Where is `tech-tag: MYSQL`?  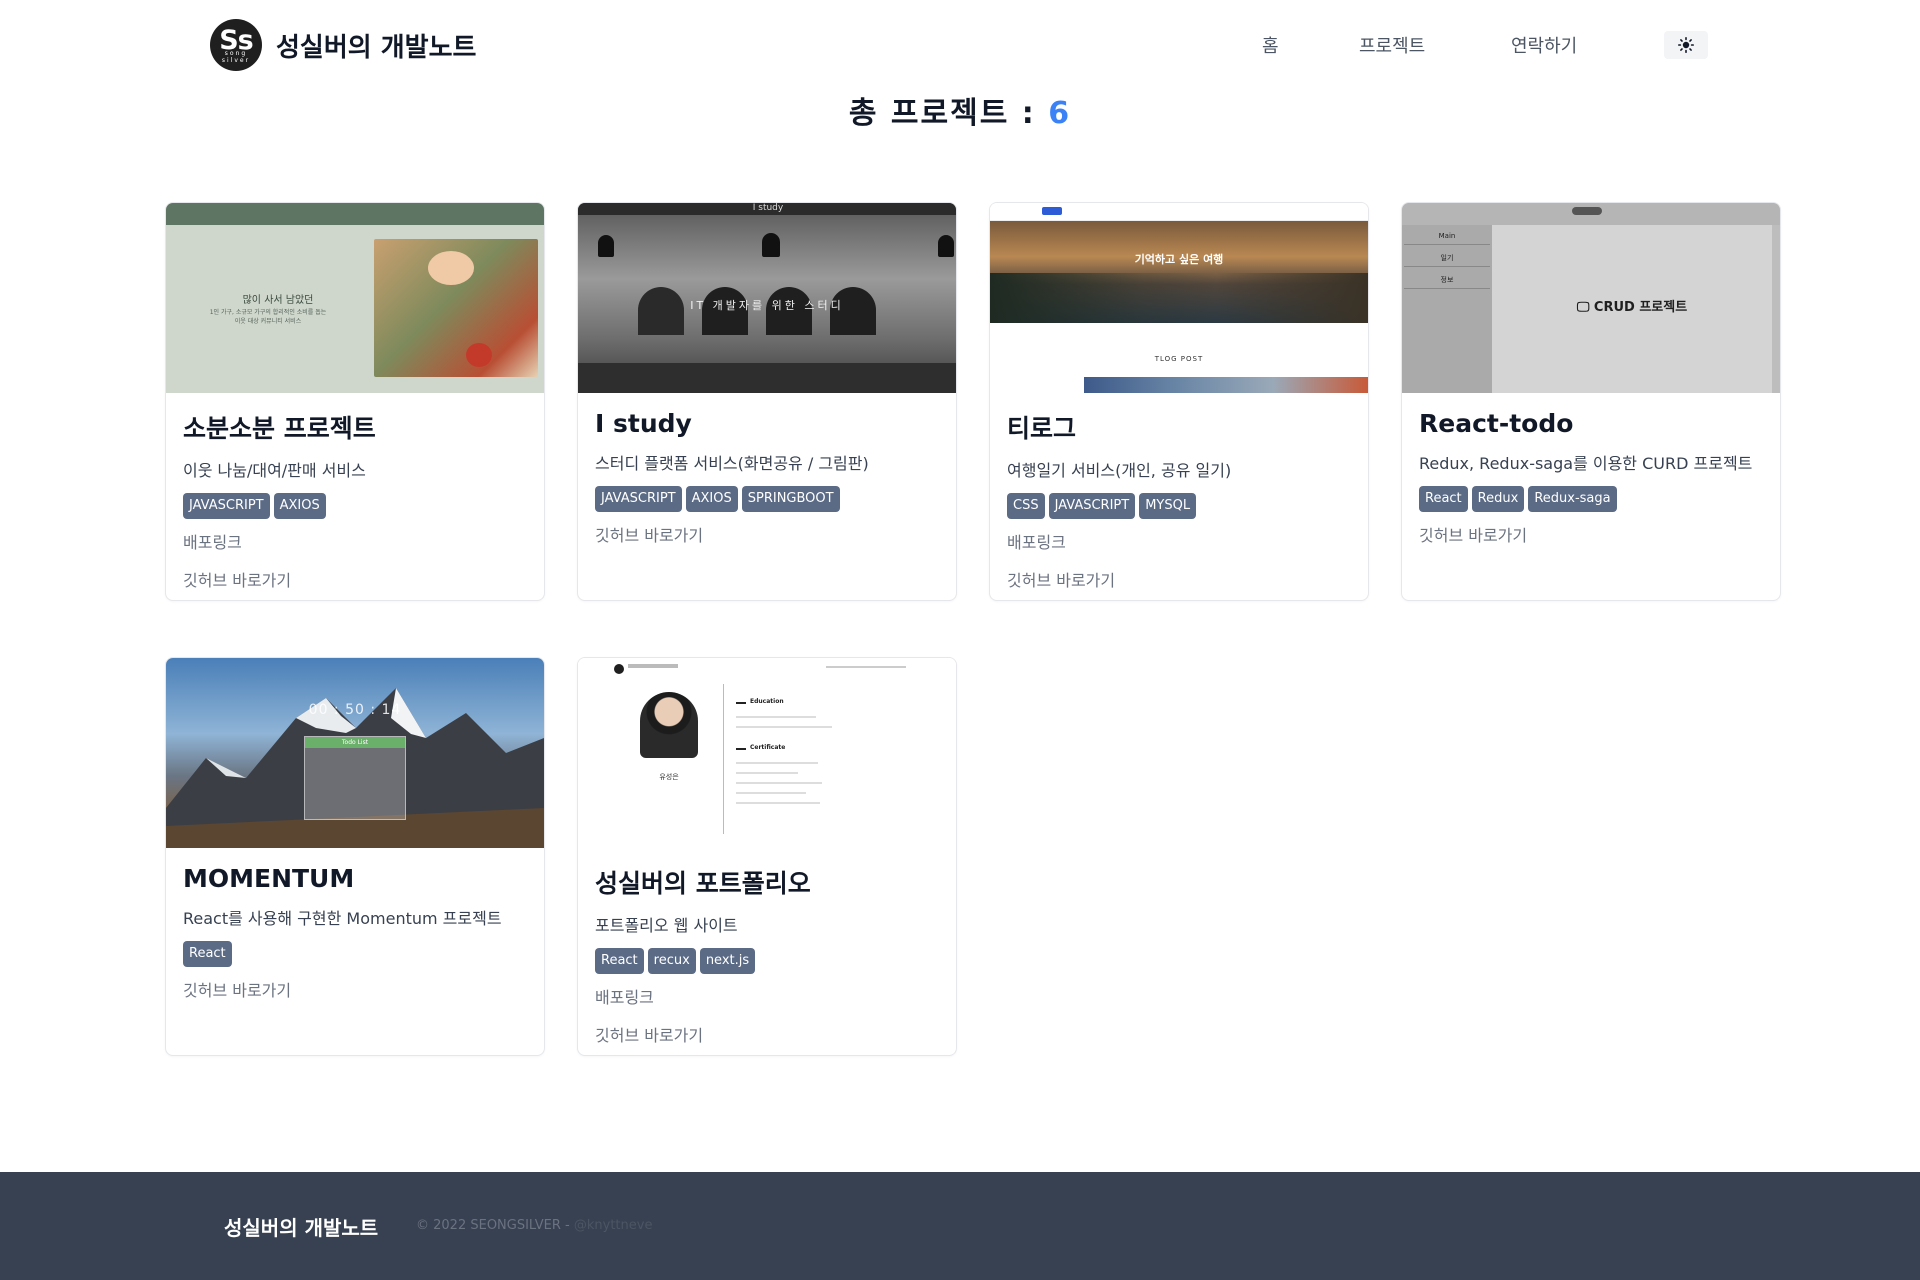 tech-tag: MYSQL is located at coordinates (1168, 506).